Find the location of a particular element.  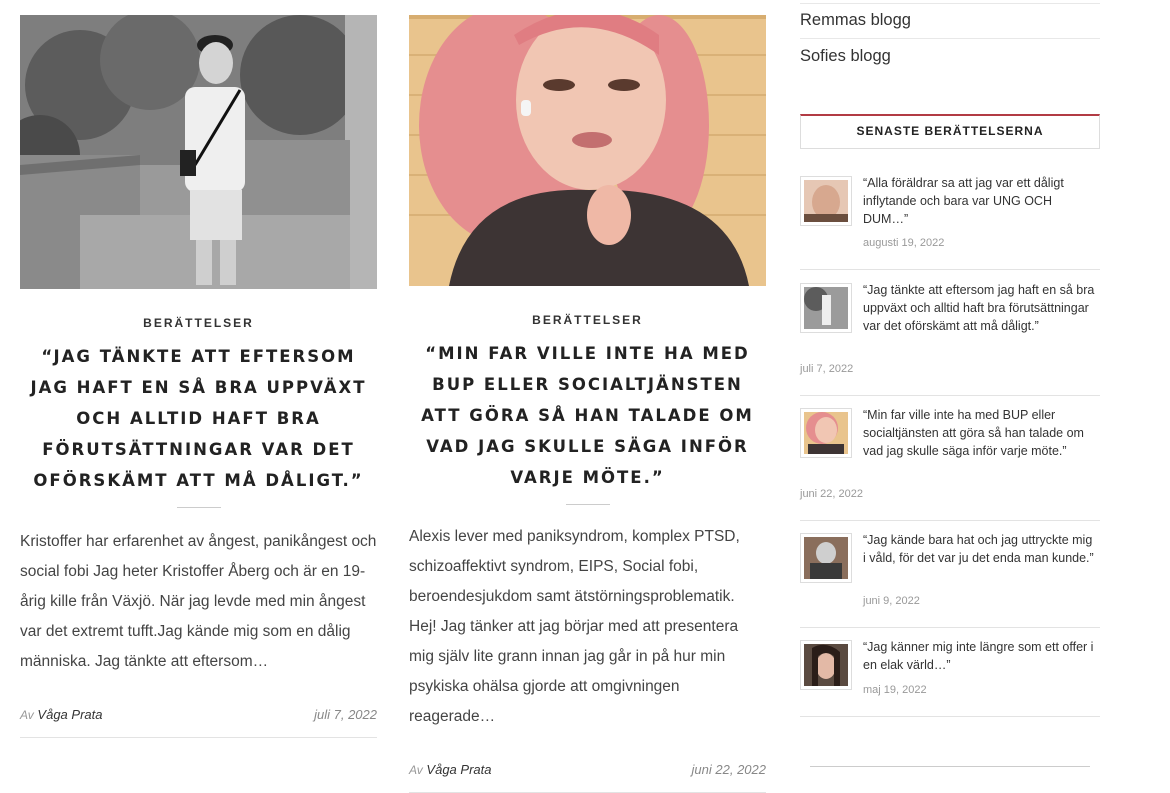

next-widget-rule is located at coordinates (950, 766).